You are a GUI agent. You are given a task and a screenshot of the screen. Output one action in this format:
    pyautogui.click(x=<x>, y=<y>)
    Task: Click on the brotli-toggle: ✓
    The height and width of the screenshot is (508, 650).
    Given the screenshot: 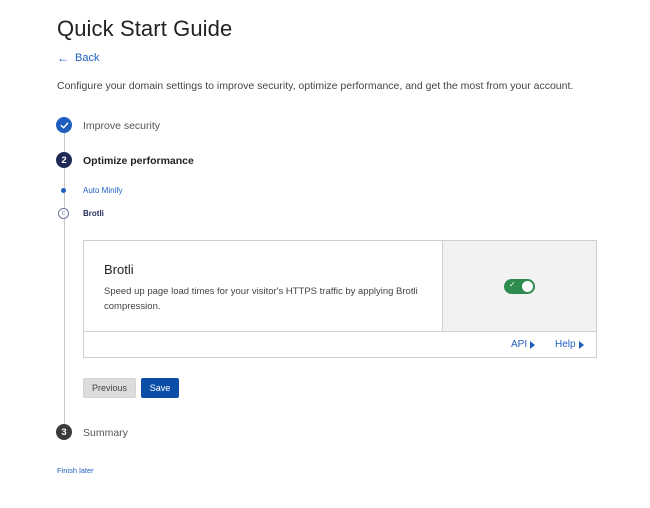 What is the action you would take?
    pyautogui.click(x=519, y=286)
    